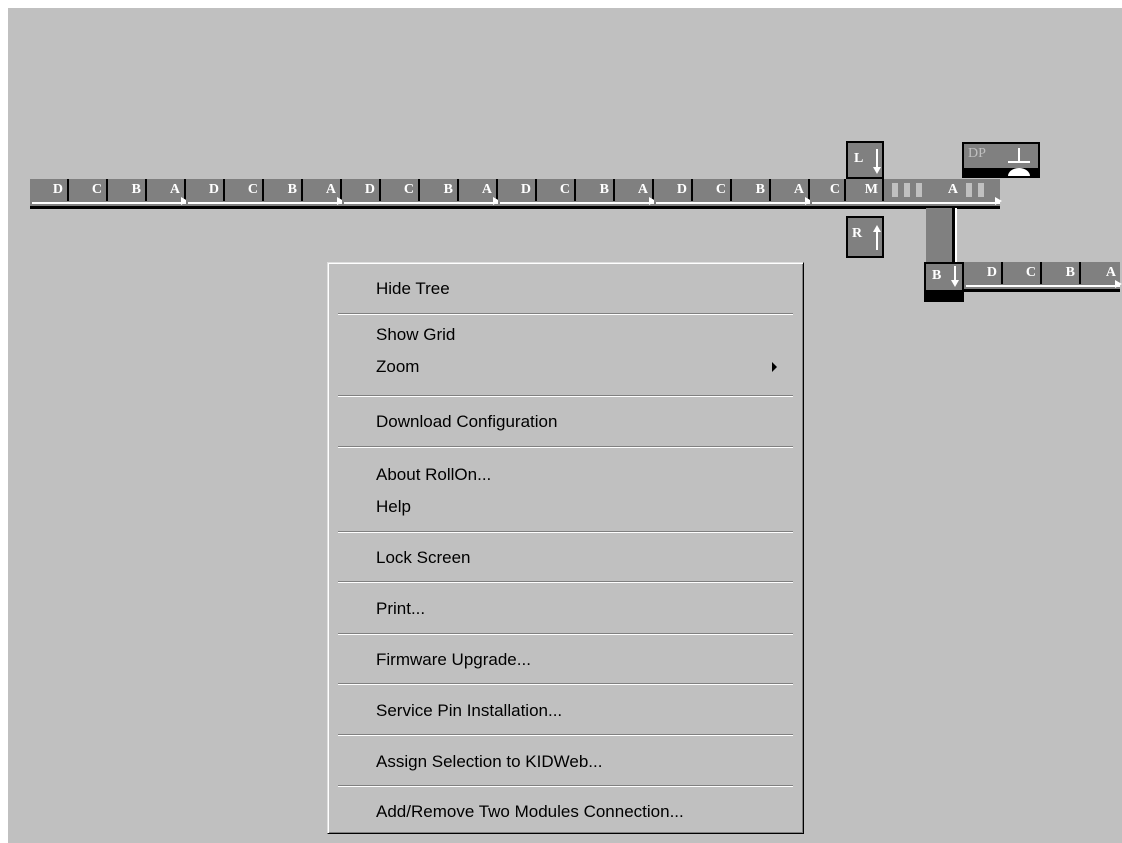 This screenshot has height=843, width=1122. What do you see at coordinates (865, 190) in the screenshot?
I see `merge-m: M` at bounding box center [865, 190].